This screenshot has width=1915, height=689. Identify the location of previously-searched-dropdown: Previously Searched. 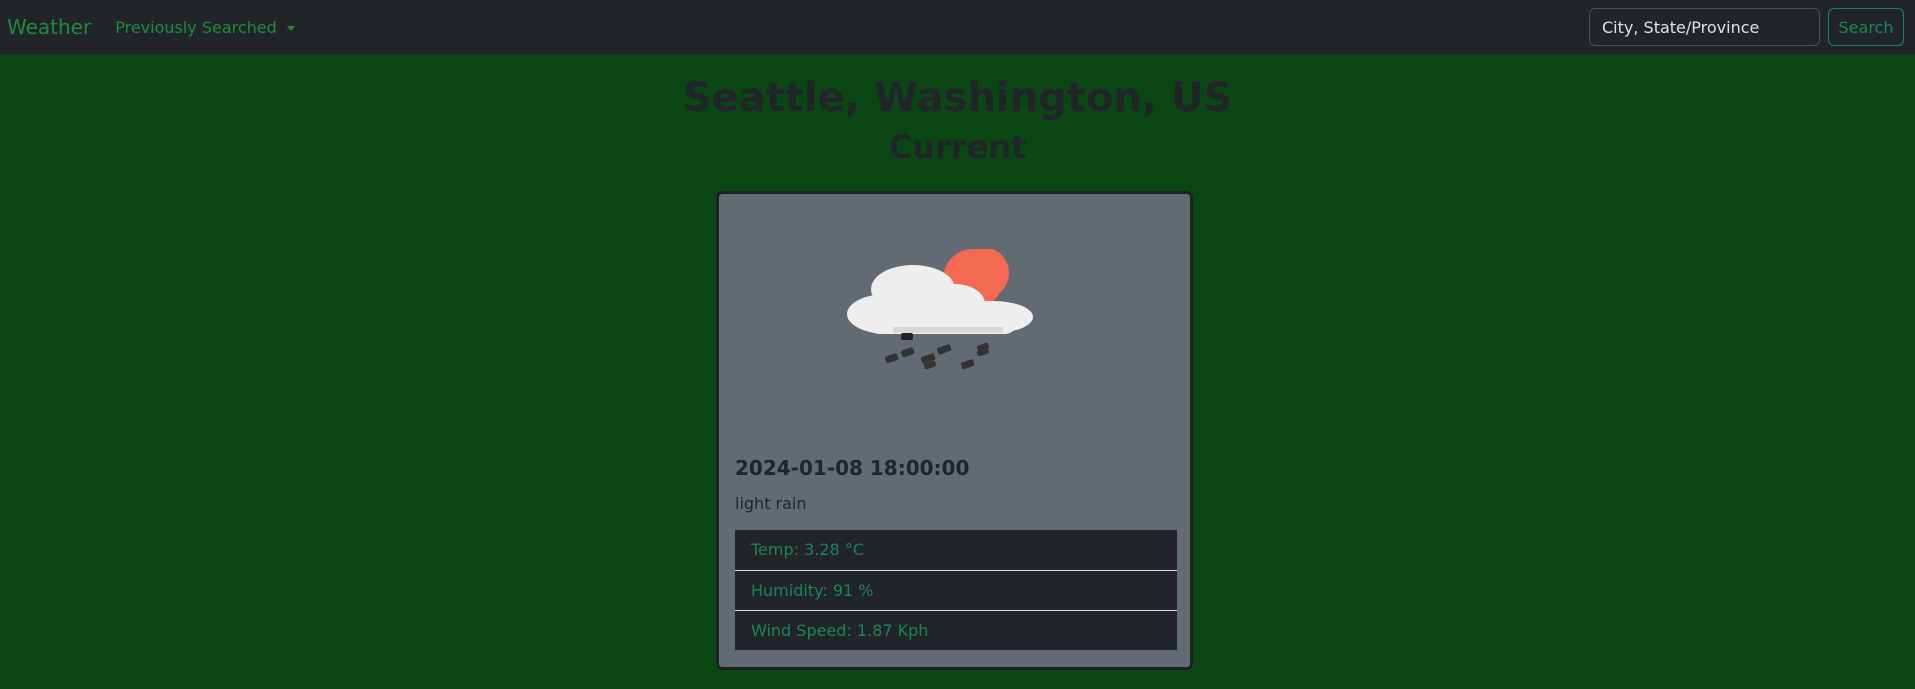
(205, 27).